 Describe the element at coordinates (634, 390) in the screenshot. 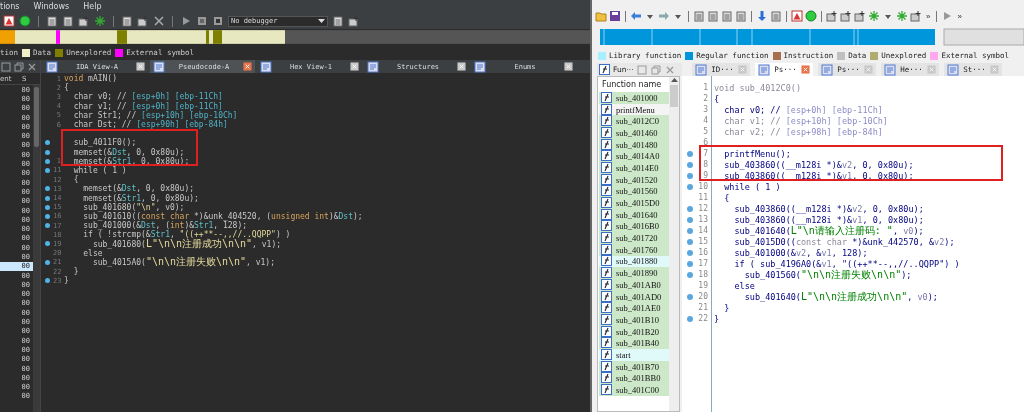

I see `function-row: sub_401C00` at that location.